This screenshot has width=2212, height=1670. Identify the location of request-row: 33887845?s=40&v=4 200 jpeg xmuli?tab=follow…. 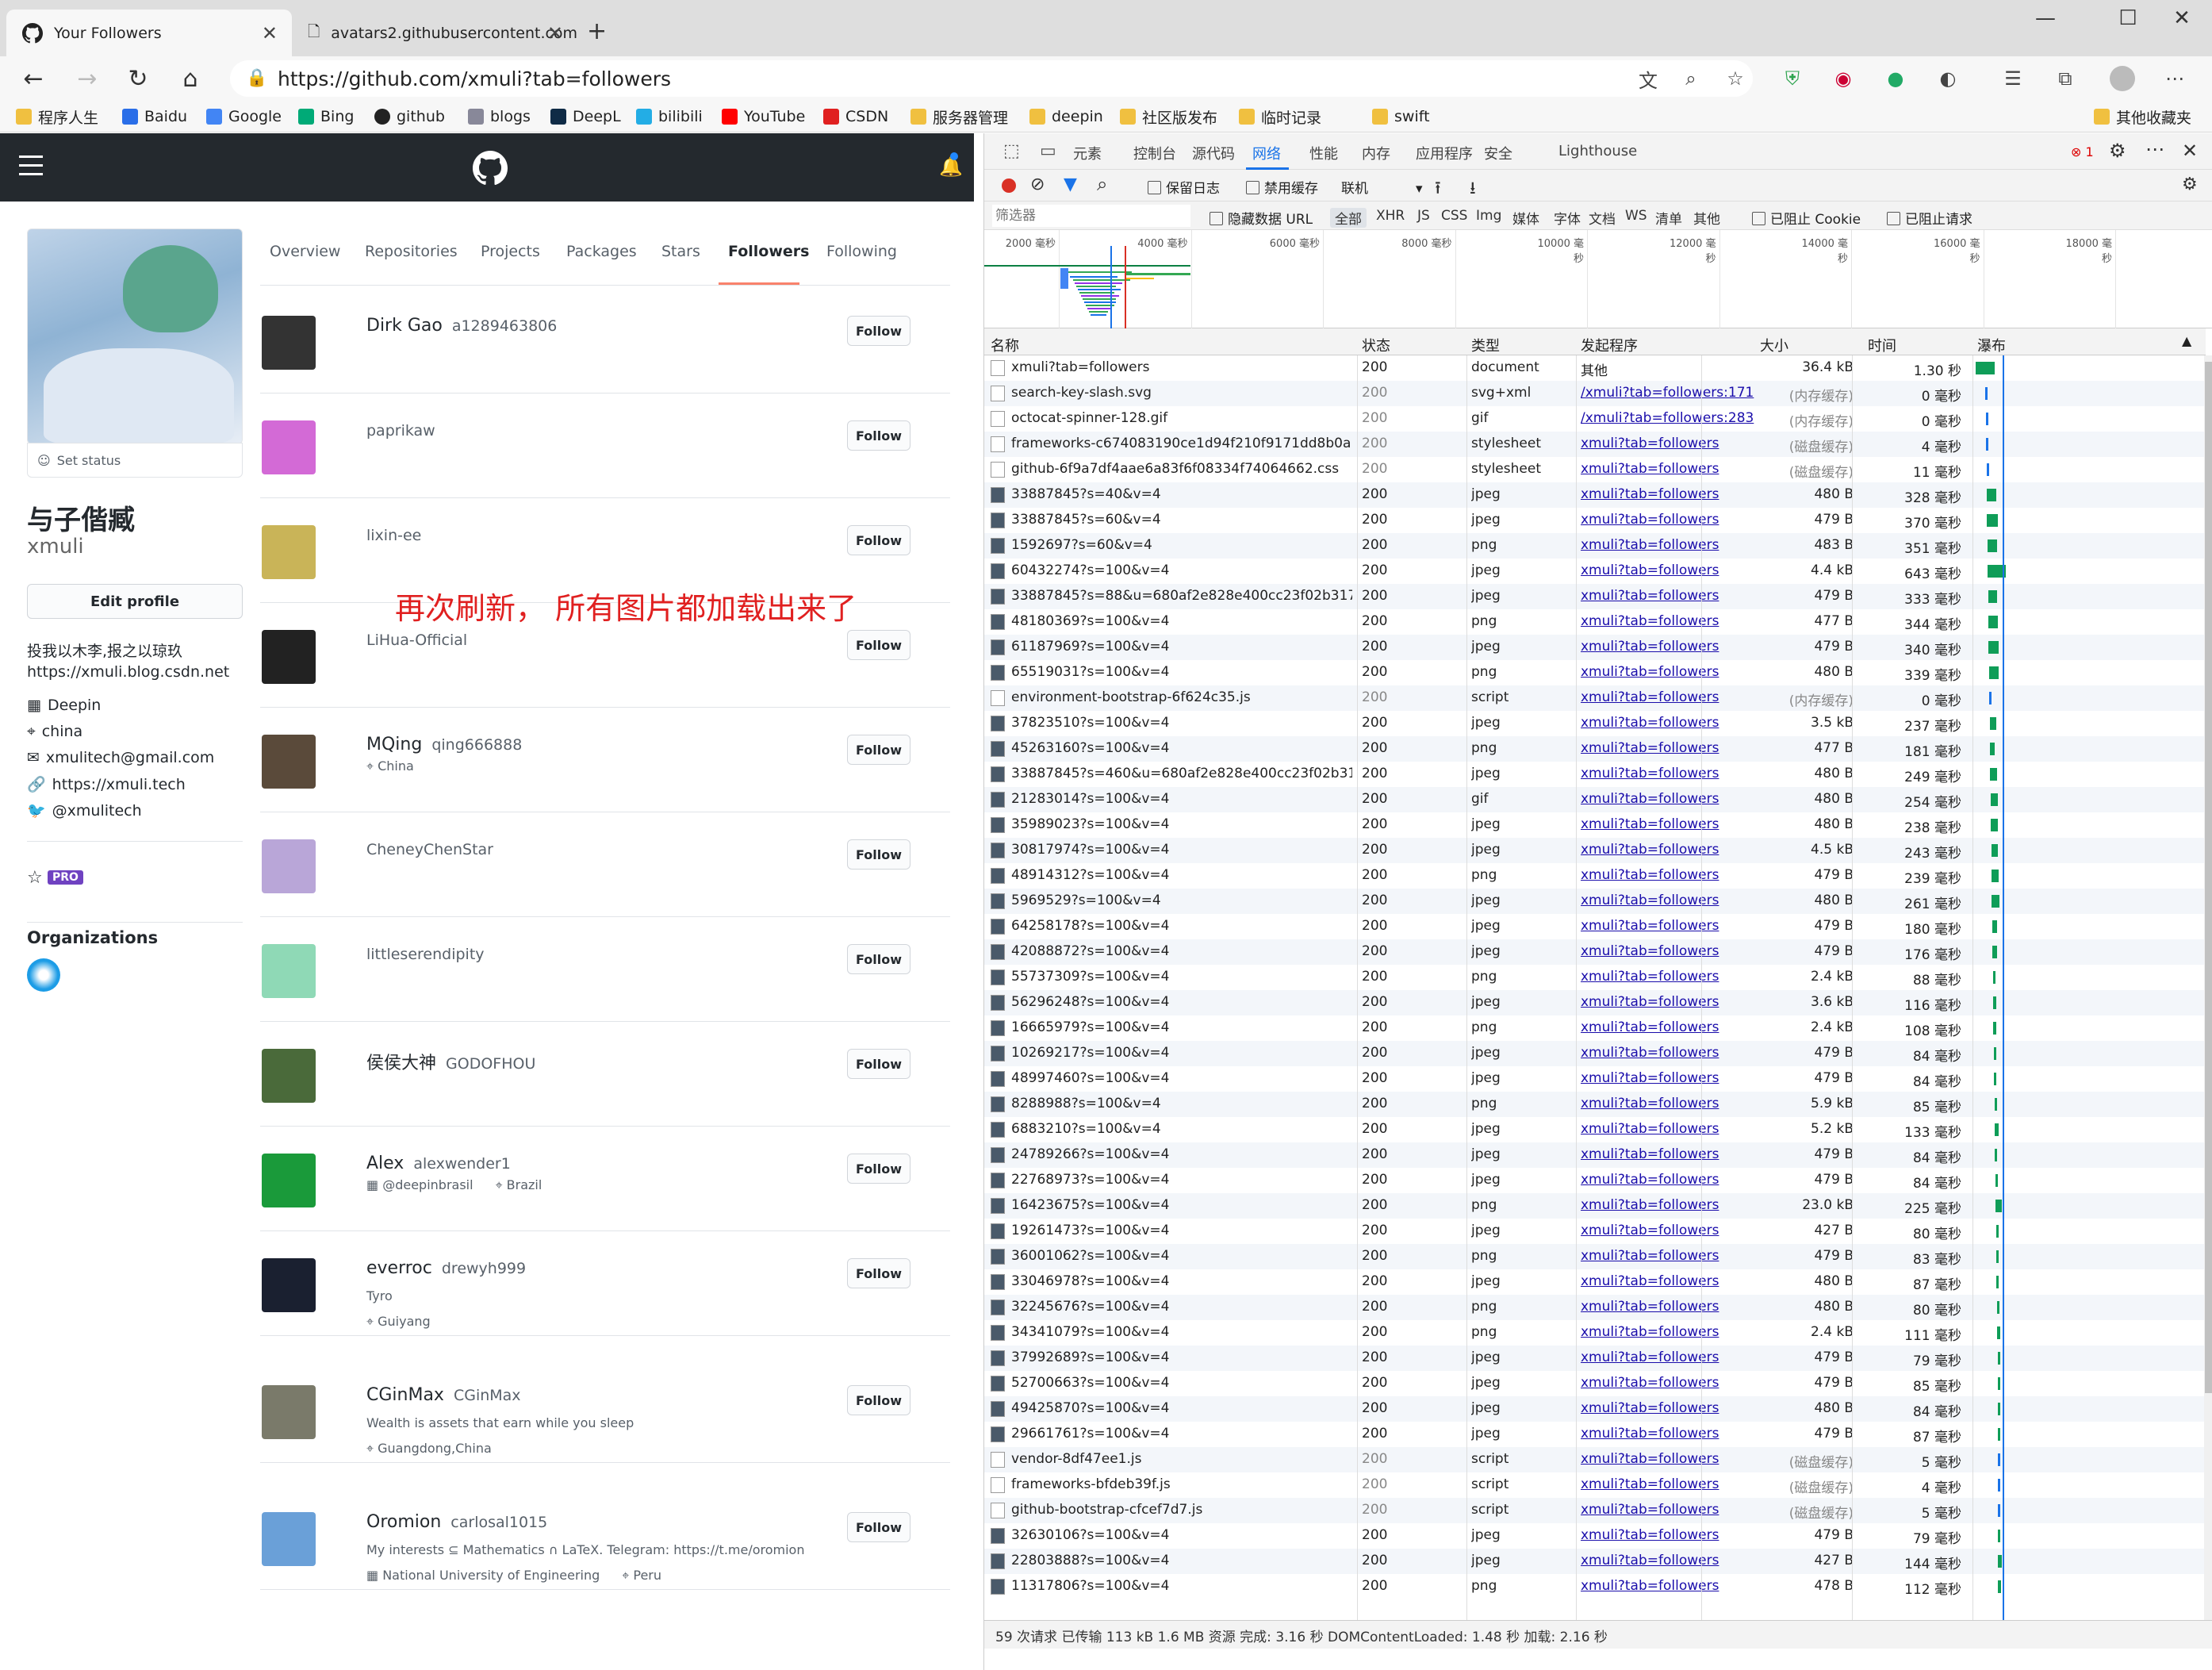
(1595, 495).